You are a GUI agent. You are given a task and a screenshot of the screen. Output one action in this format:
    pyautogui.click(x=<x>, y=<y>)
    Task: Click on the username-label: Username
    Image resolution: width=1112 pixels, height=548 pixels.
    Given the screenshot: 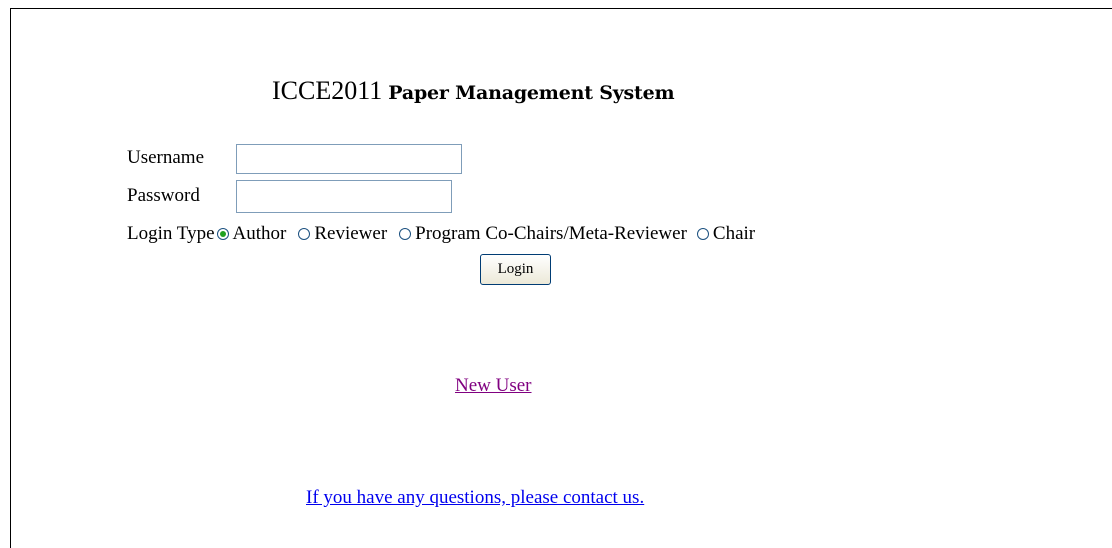 What is the action you would take?
    pyautogui.click(x=166, y=157)
    